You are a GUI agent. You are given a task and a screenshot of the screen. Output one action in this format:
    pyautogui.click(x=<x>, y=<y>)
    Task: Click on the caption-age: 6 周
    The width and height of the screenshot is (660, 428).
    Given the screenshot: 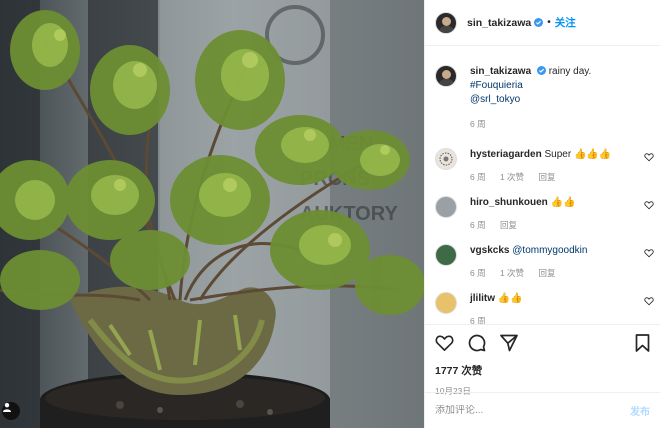 What is the action you would take?
    pyautogui.click(x=478, y=124)
    